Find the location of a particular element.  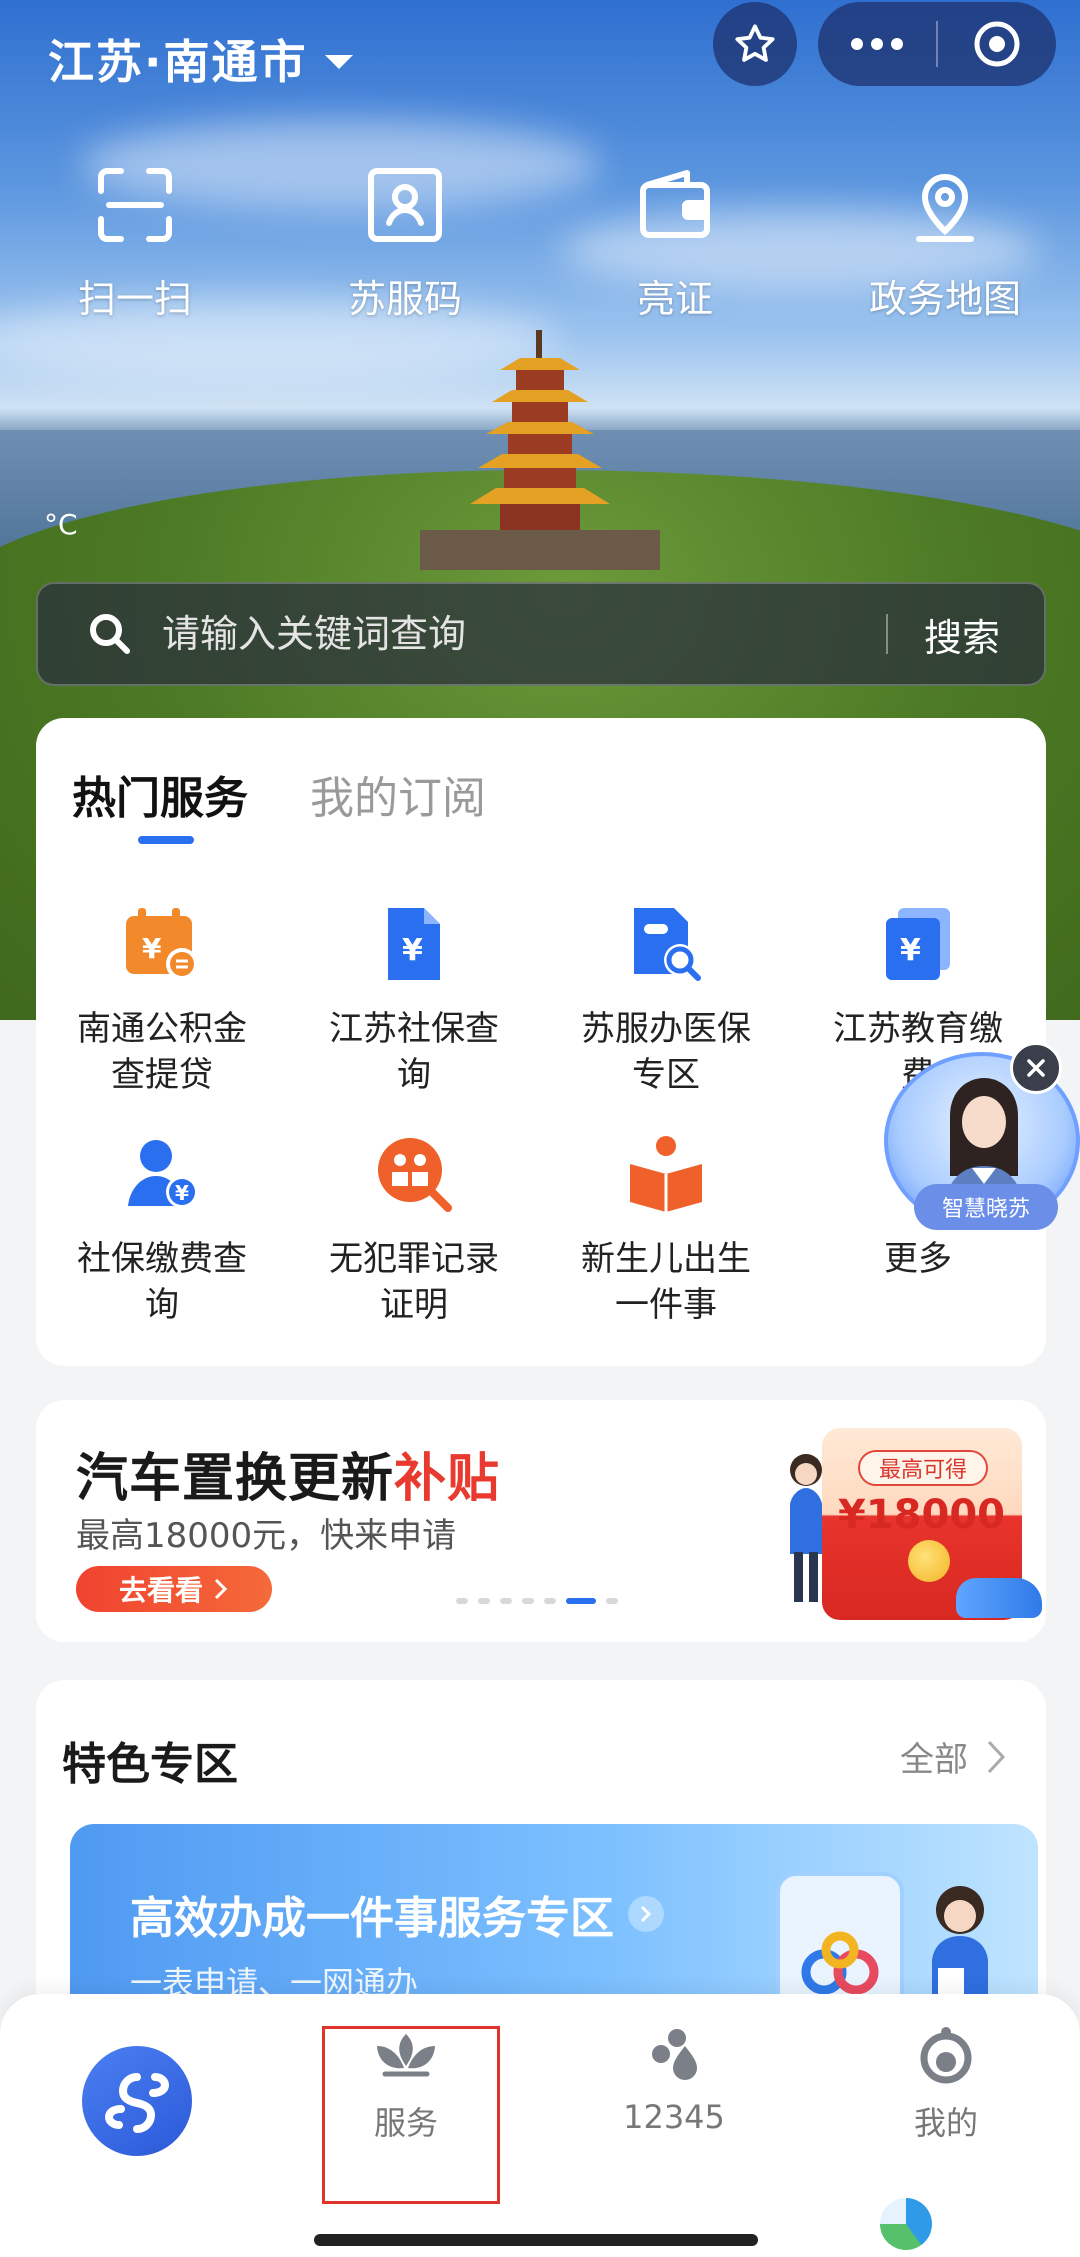

tab-home is located at coordinates (137, 2101).